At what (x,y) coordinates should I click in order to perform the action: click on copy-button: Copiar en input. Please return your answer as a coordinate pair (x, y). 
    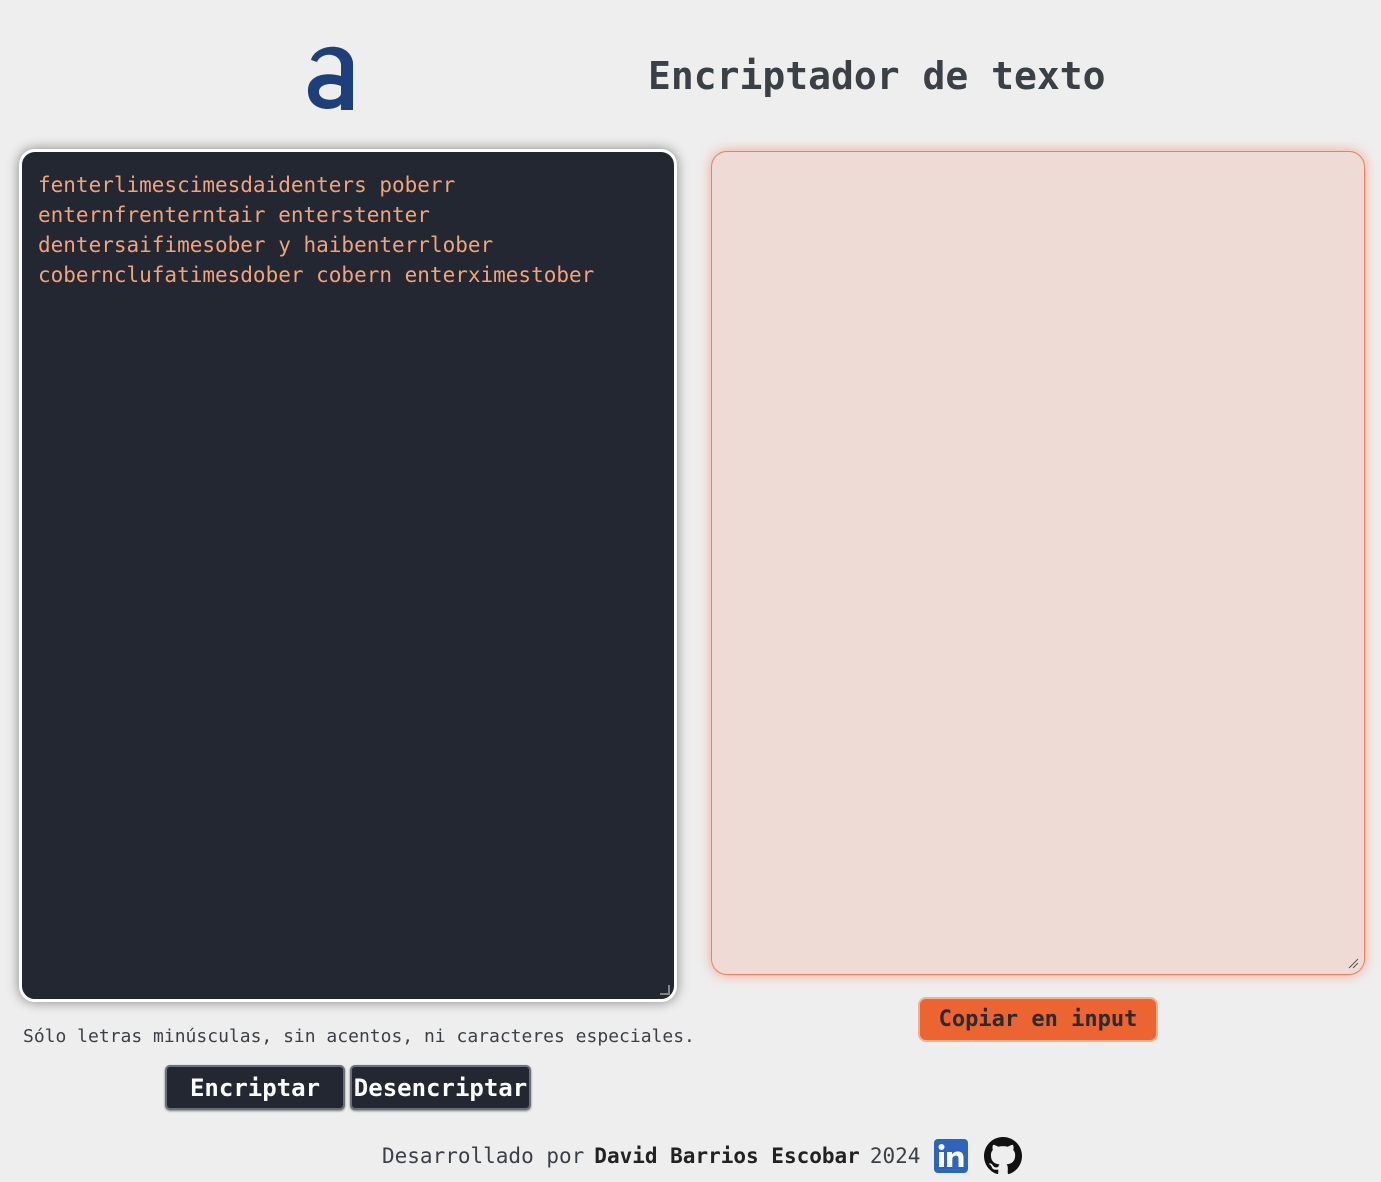
    Looking at the image, I should click on (1038, 1019).